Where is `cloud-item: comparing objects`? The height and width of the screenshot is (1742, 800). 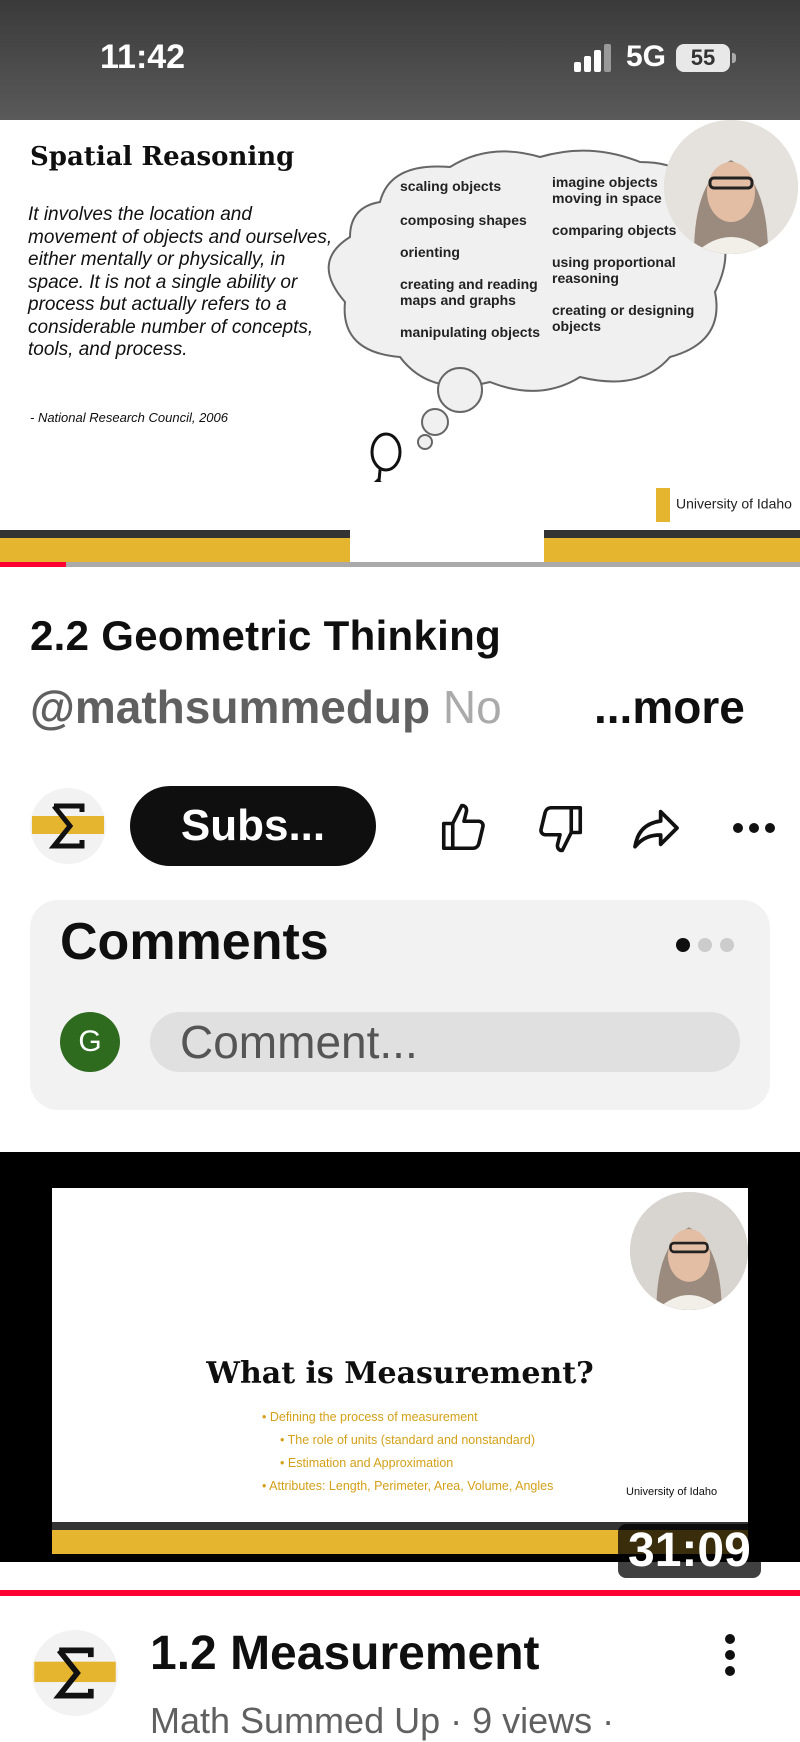 cloud-item: comparing objects is located at coordinates (614, 230).